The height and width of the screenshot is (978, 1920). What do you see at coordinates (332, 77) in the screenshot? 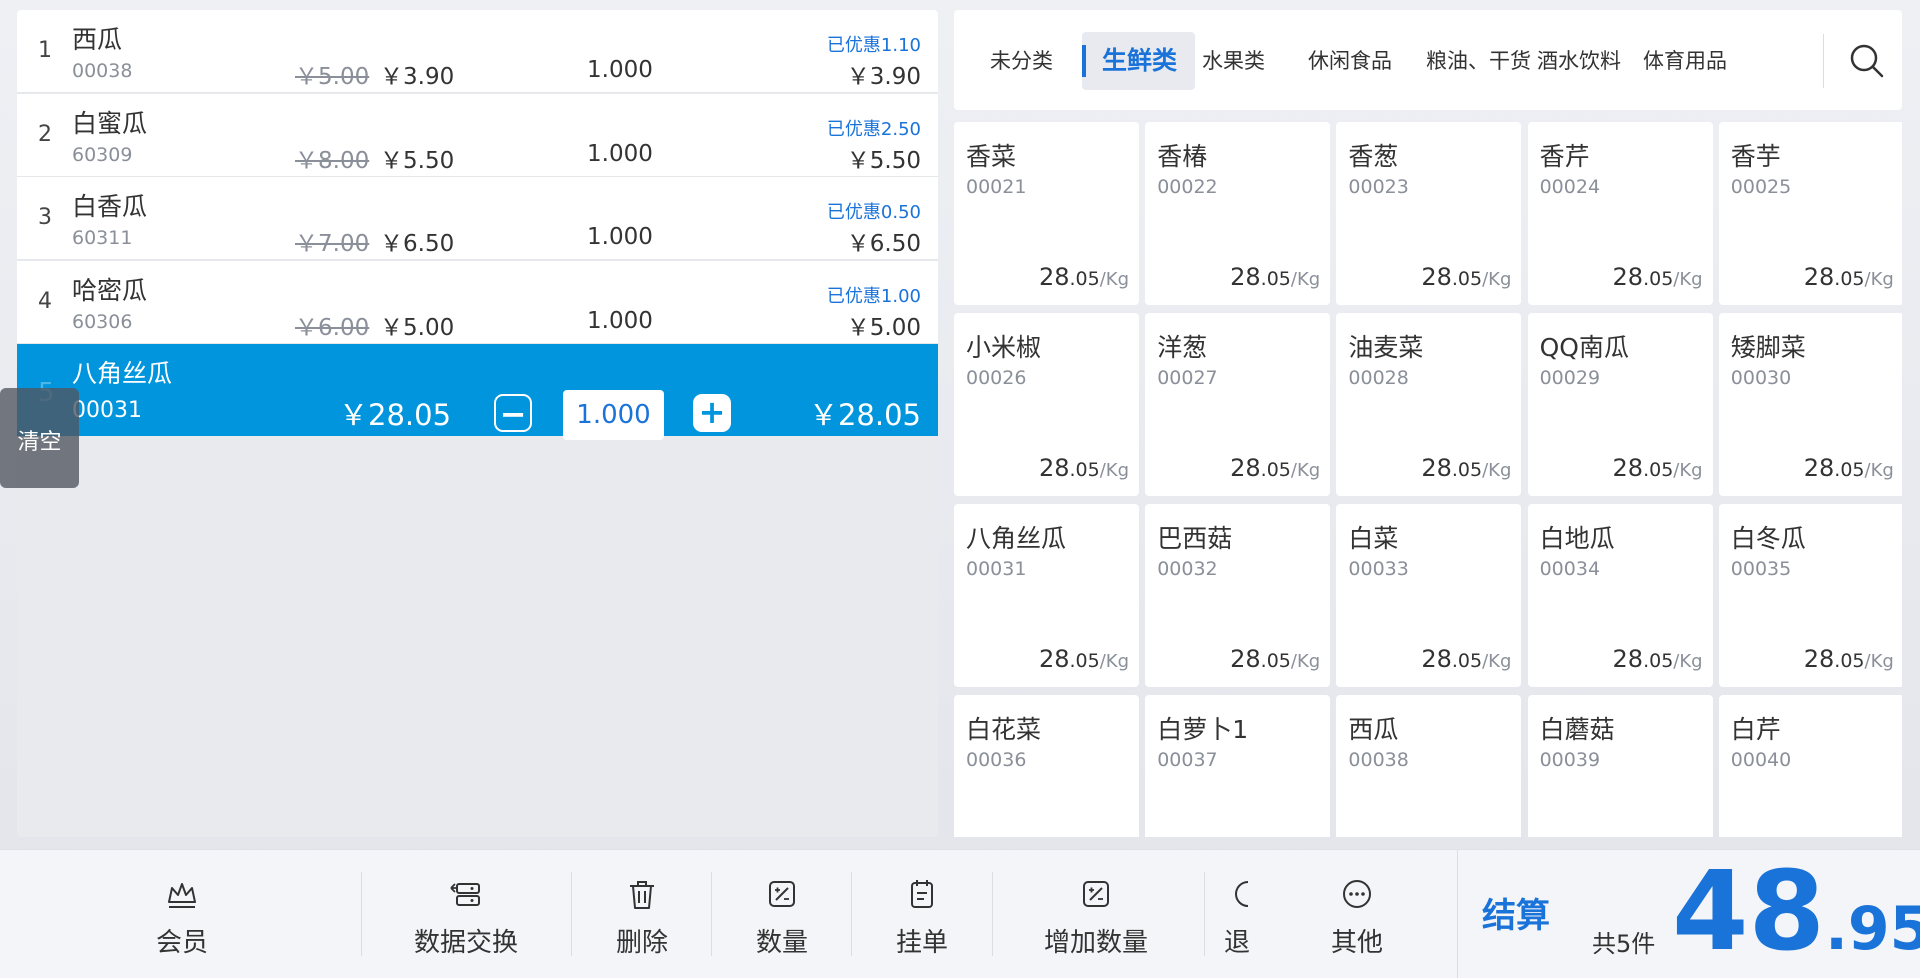
I see `row-original-price: ￥5.00` at bounding box center [332, 77].